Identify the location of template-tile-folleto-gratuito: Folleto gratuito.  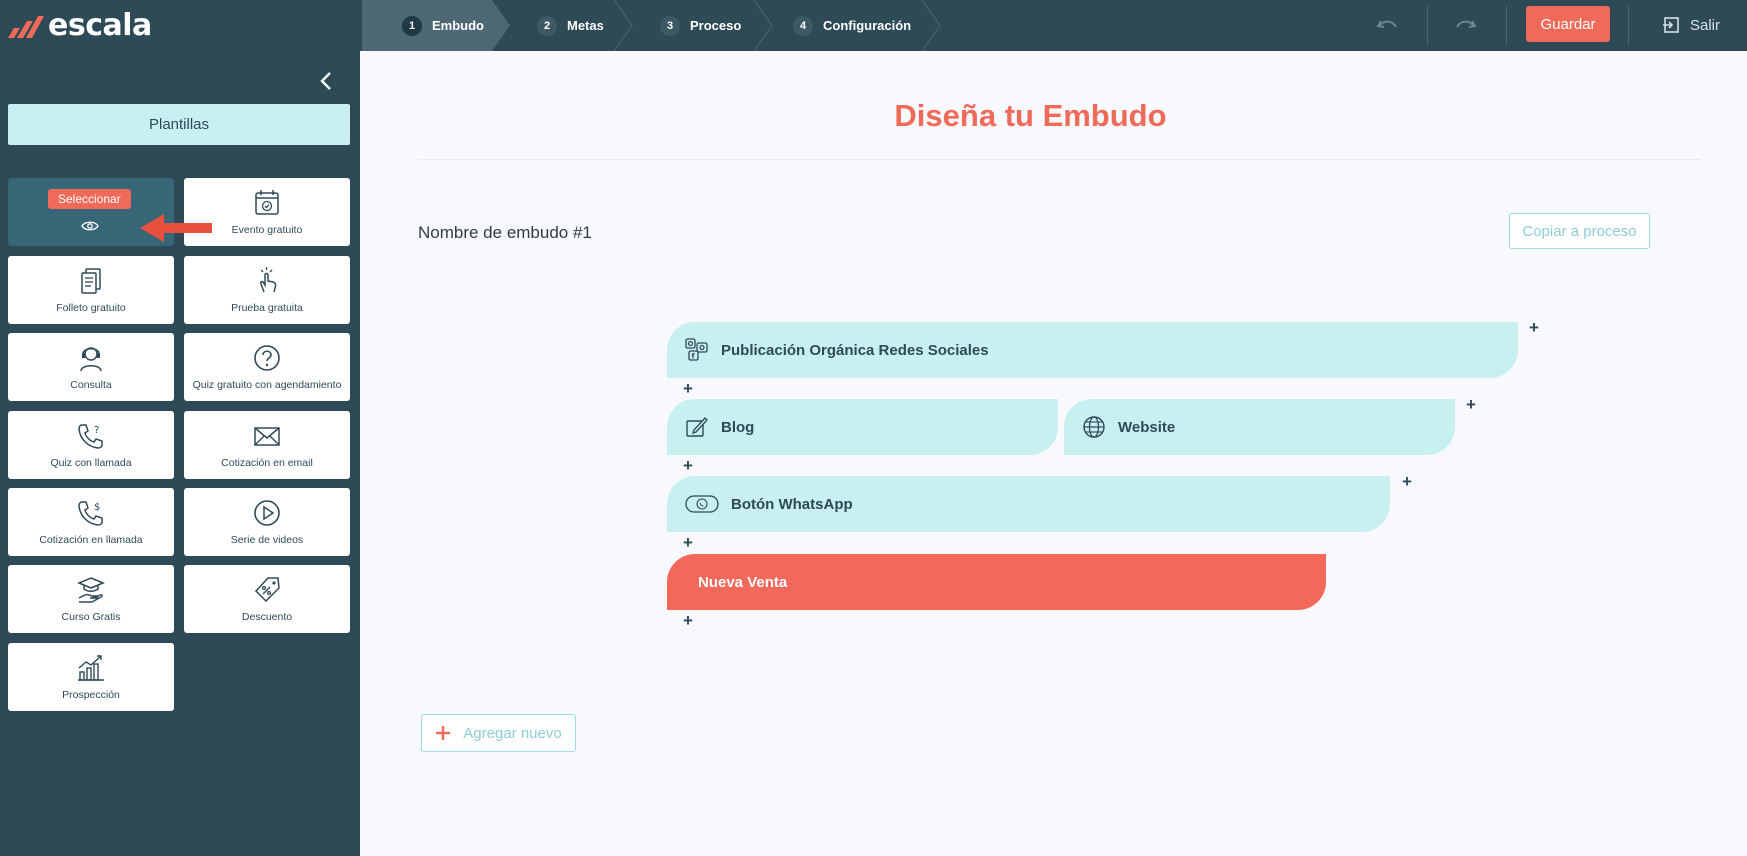
(91, 290).